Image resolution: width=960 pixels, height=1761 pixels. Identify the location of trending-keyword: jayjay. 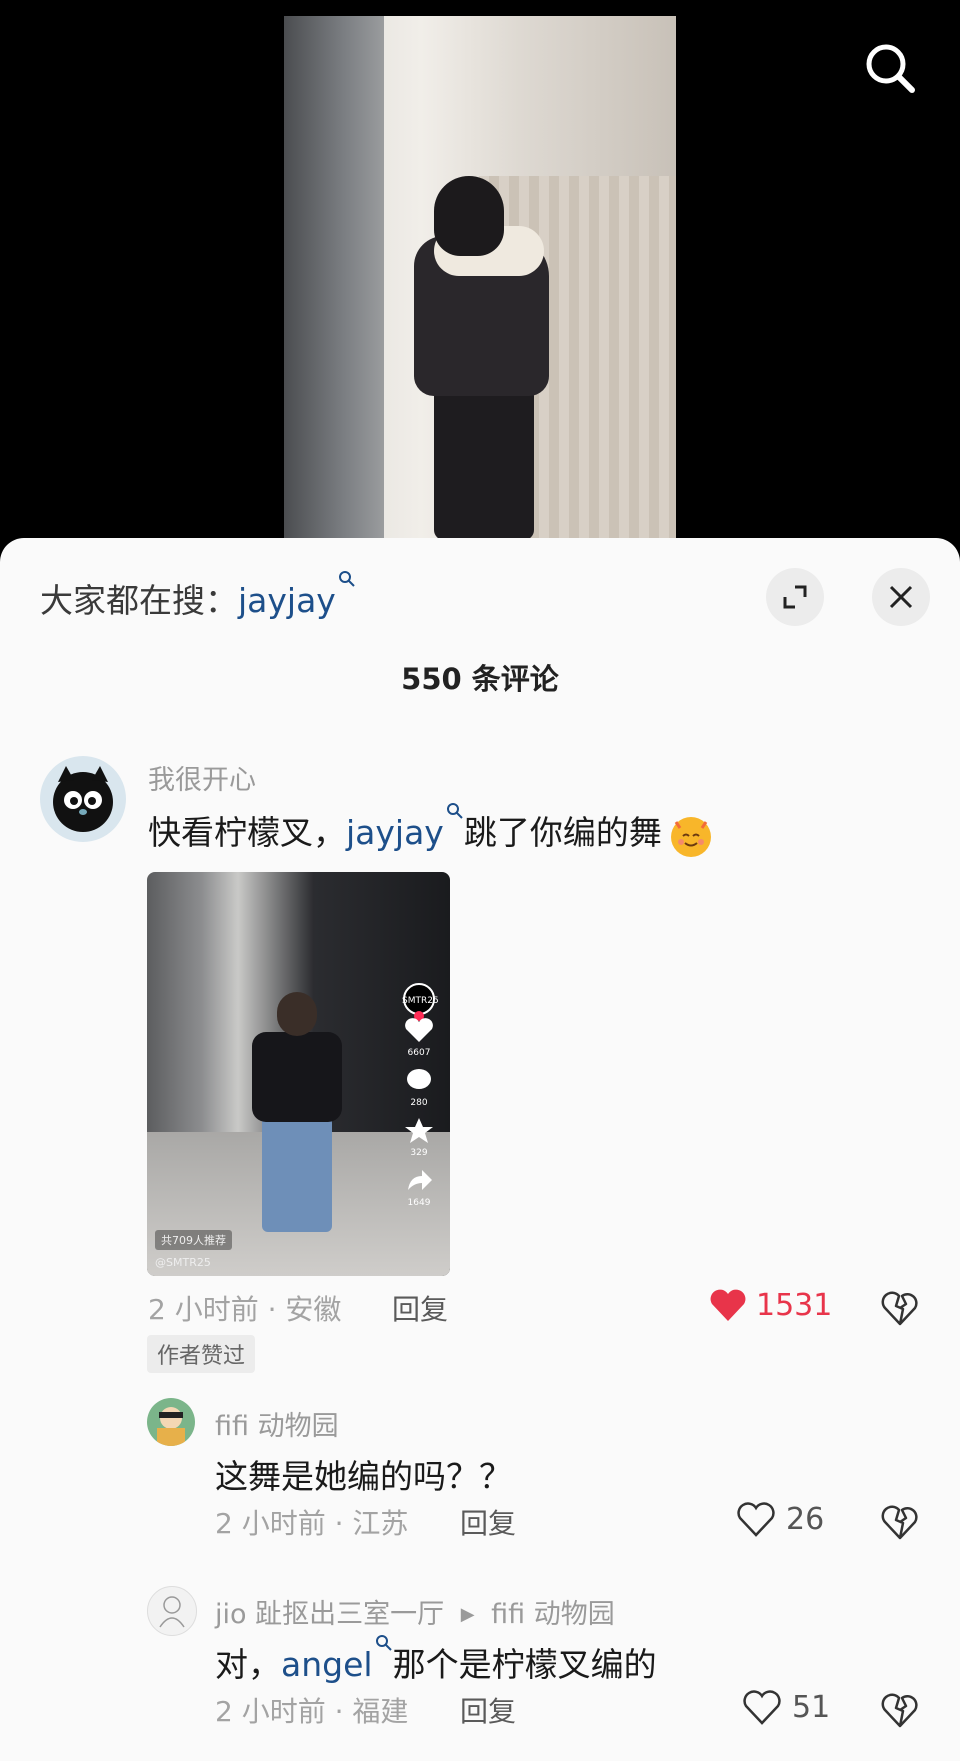
(287, 600).